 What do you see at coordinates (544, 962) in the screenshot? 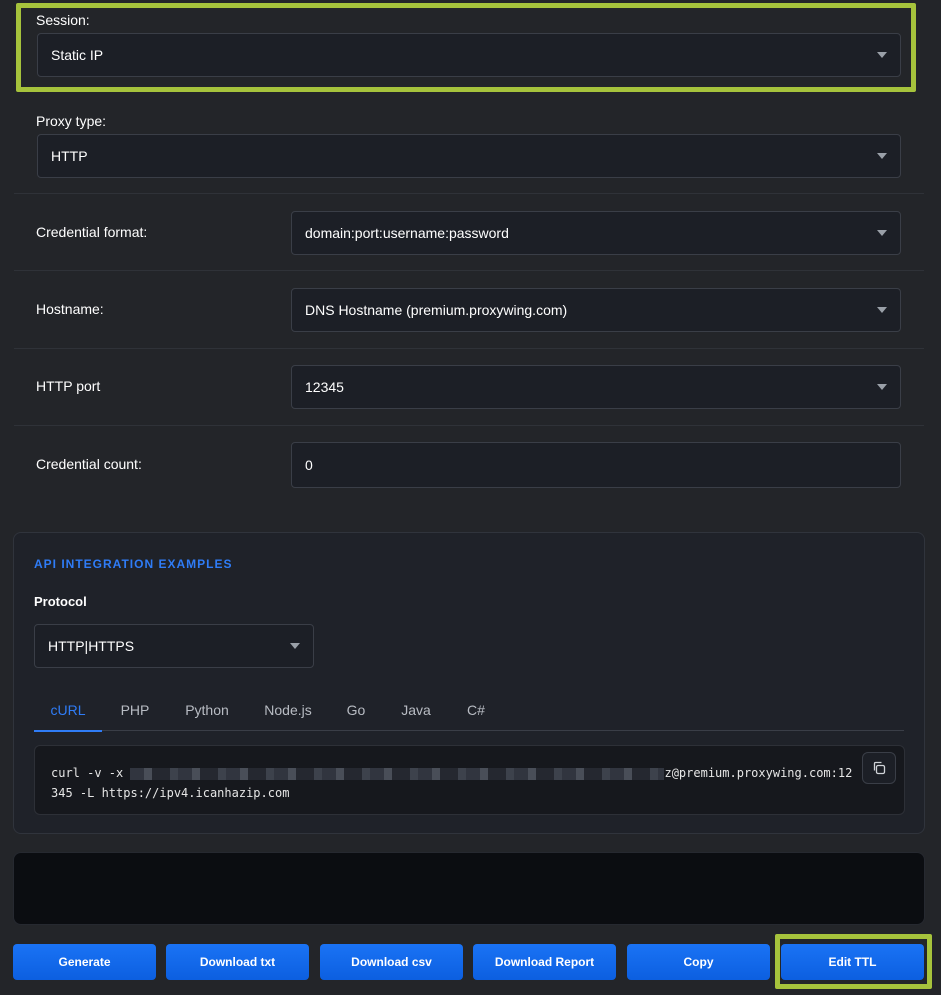
I see `download-report-button: Download Report` at bounding box center [544, 962].